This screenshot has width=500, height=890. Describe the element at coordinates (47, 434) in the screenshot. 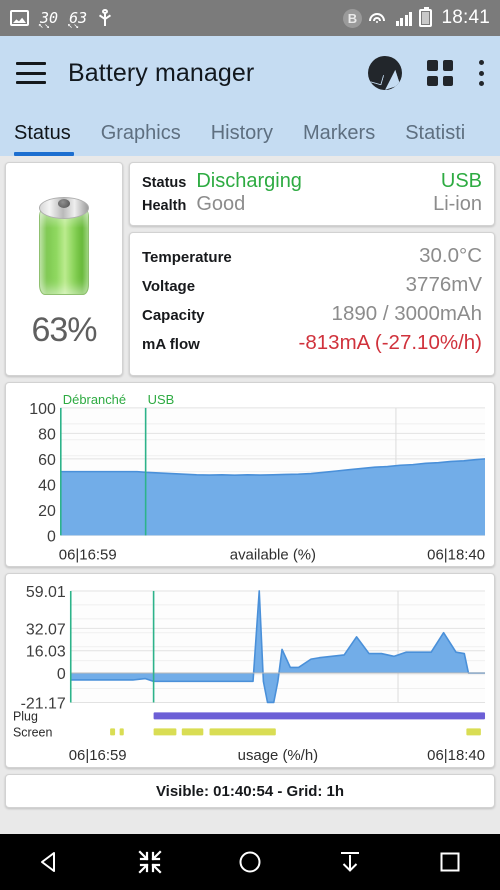

I see `svg-text: 80` at that location.